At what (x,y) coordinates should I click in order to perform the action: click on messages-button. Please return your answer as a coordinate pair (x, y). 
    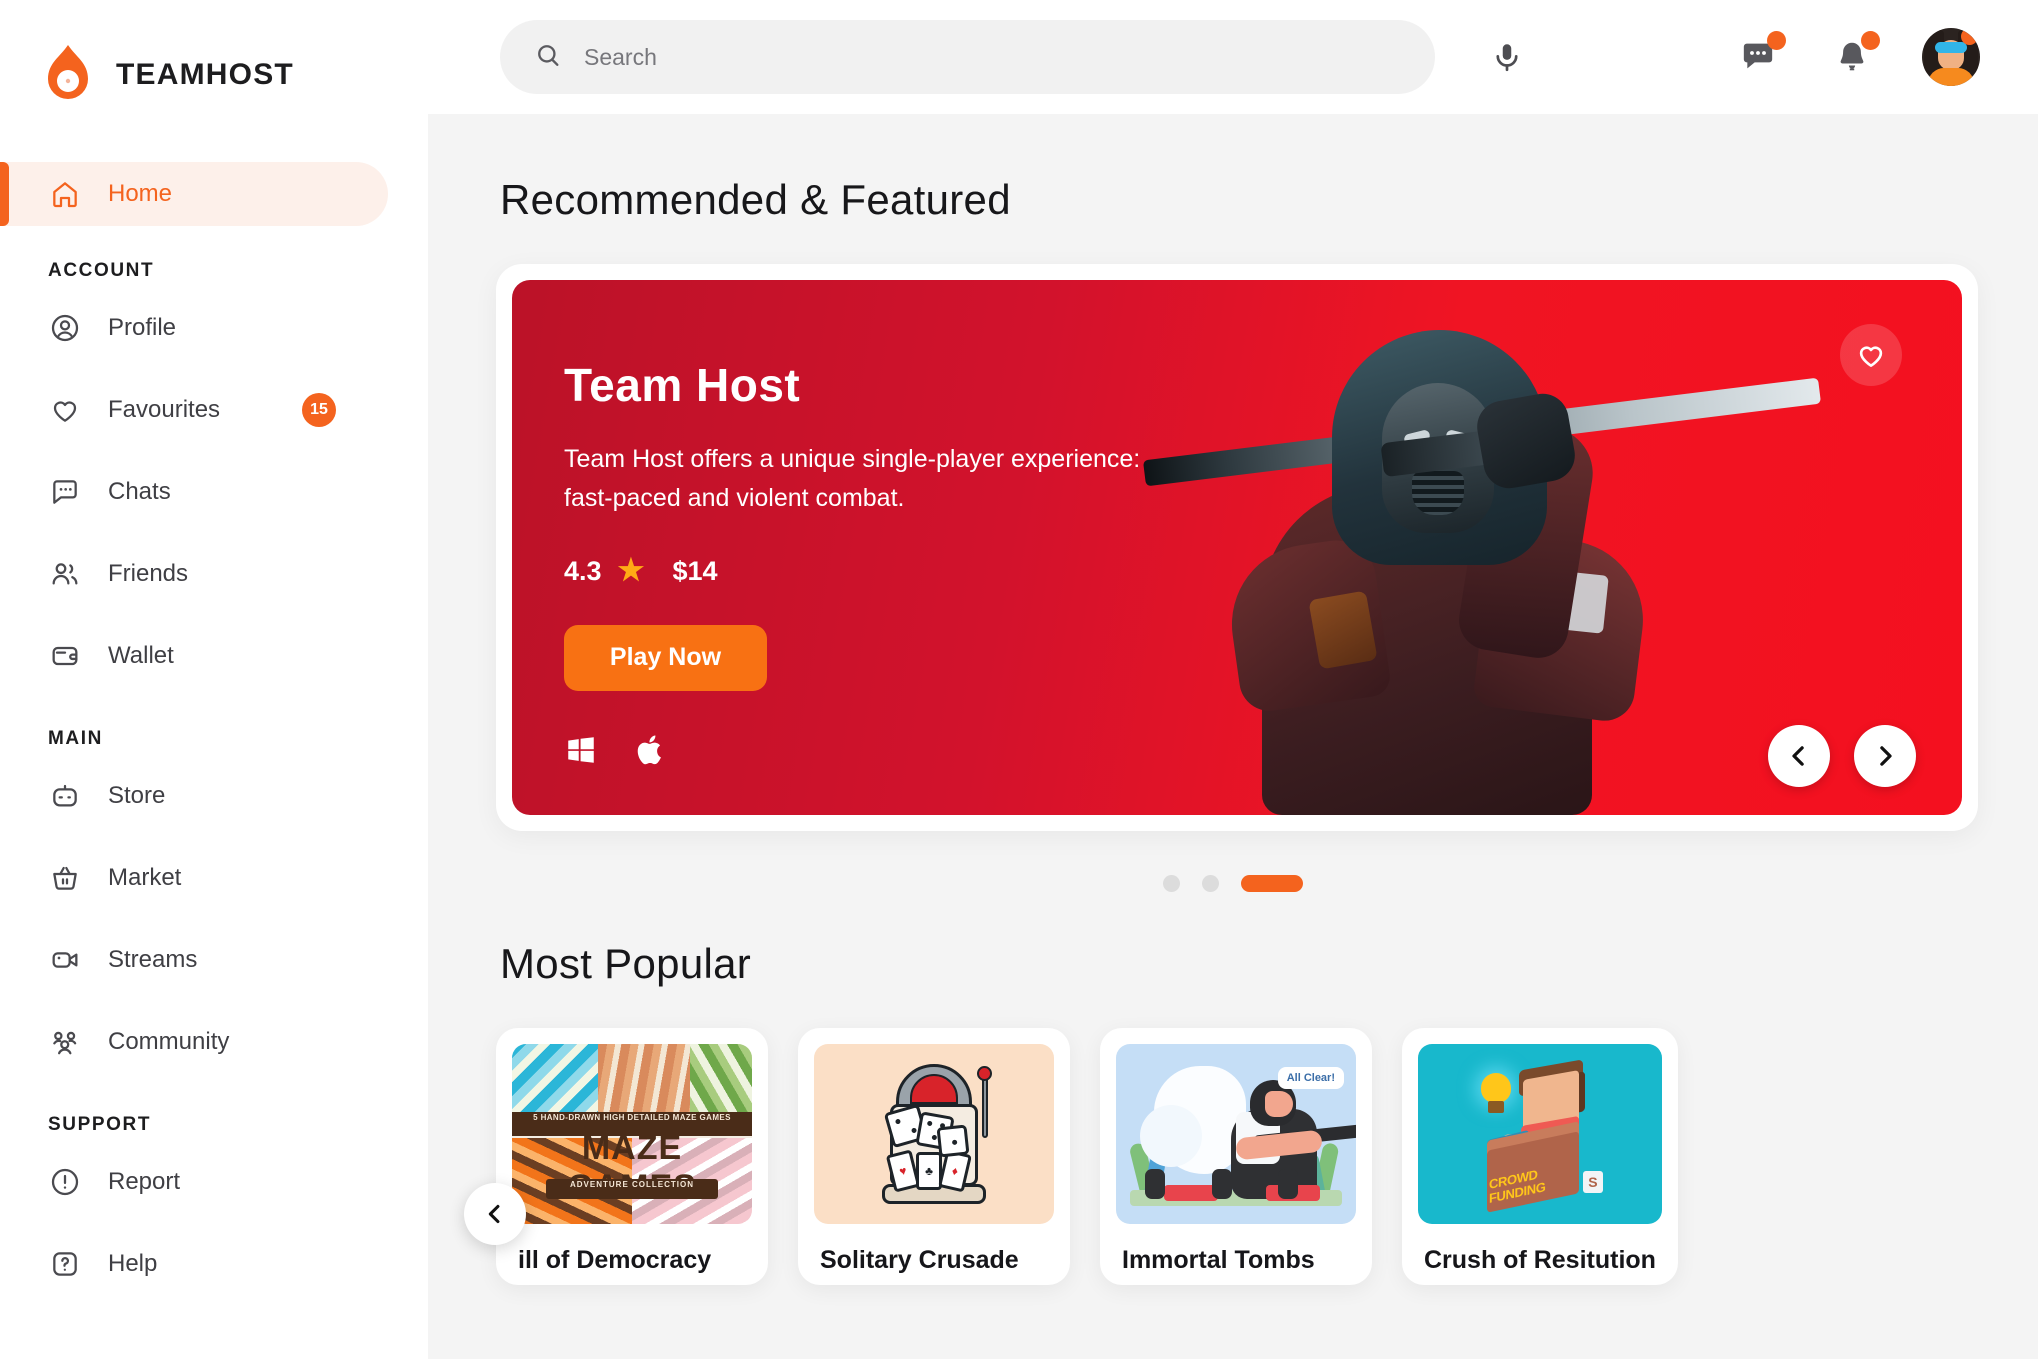
    Looking at the image, I should click on (1760, 56).